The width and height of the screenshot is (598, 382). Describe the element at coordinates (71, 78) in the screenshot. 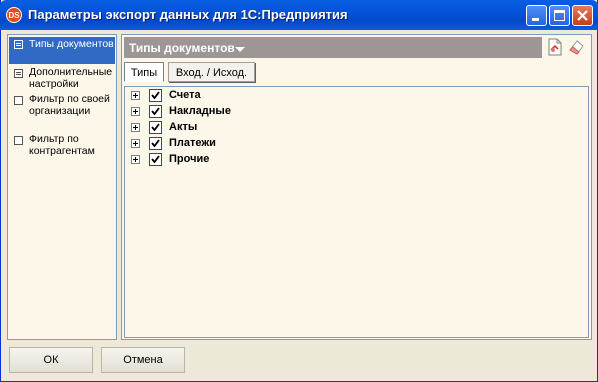

I see `nav-item-label: Дополнительные настройки` at that location.